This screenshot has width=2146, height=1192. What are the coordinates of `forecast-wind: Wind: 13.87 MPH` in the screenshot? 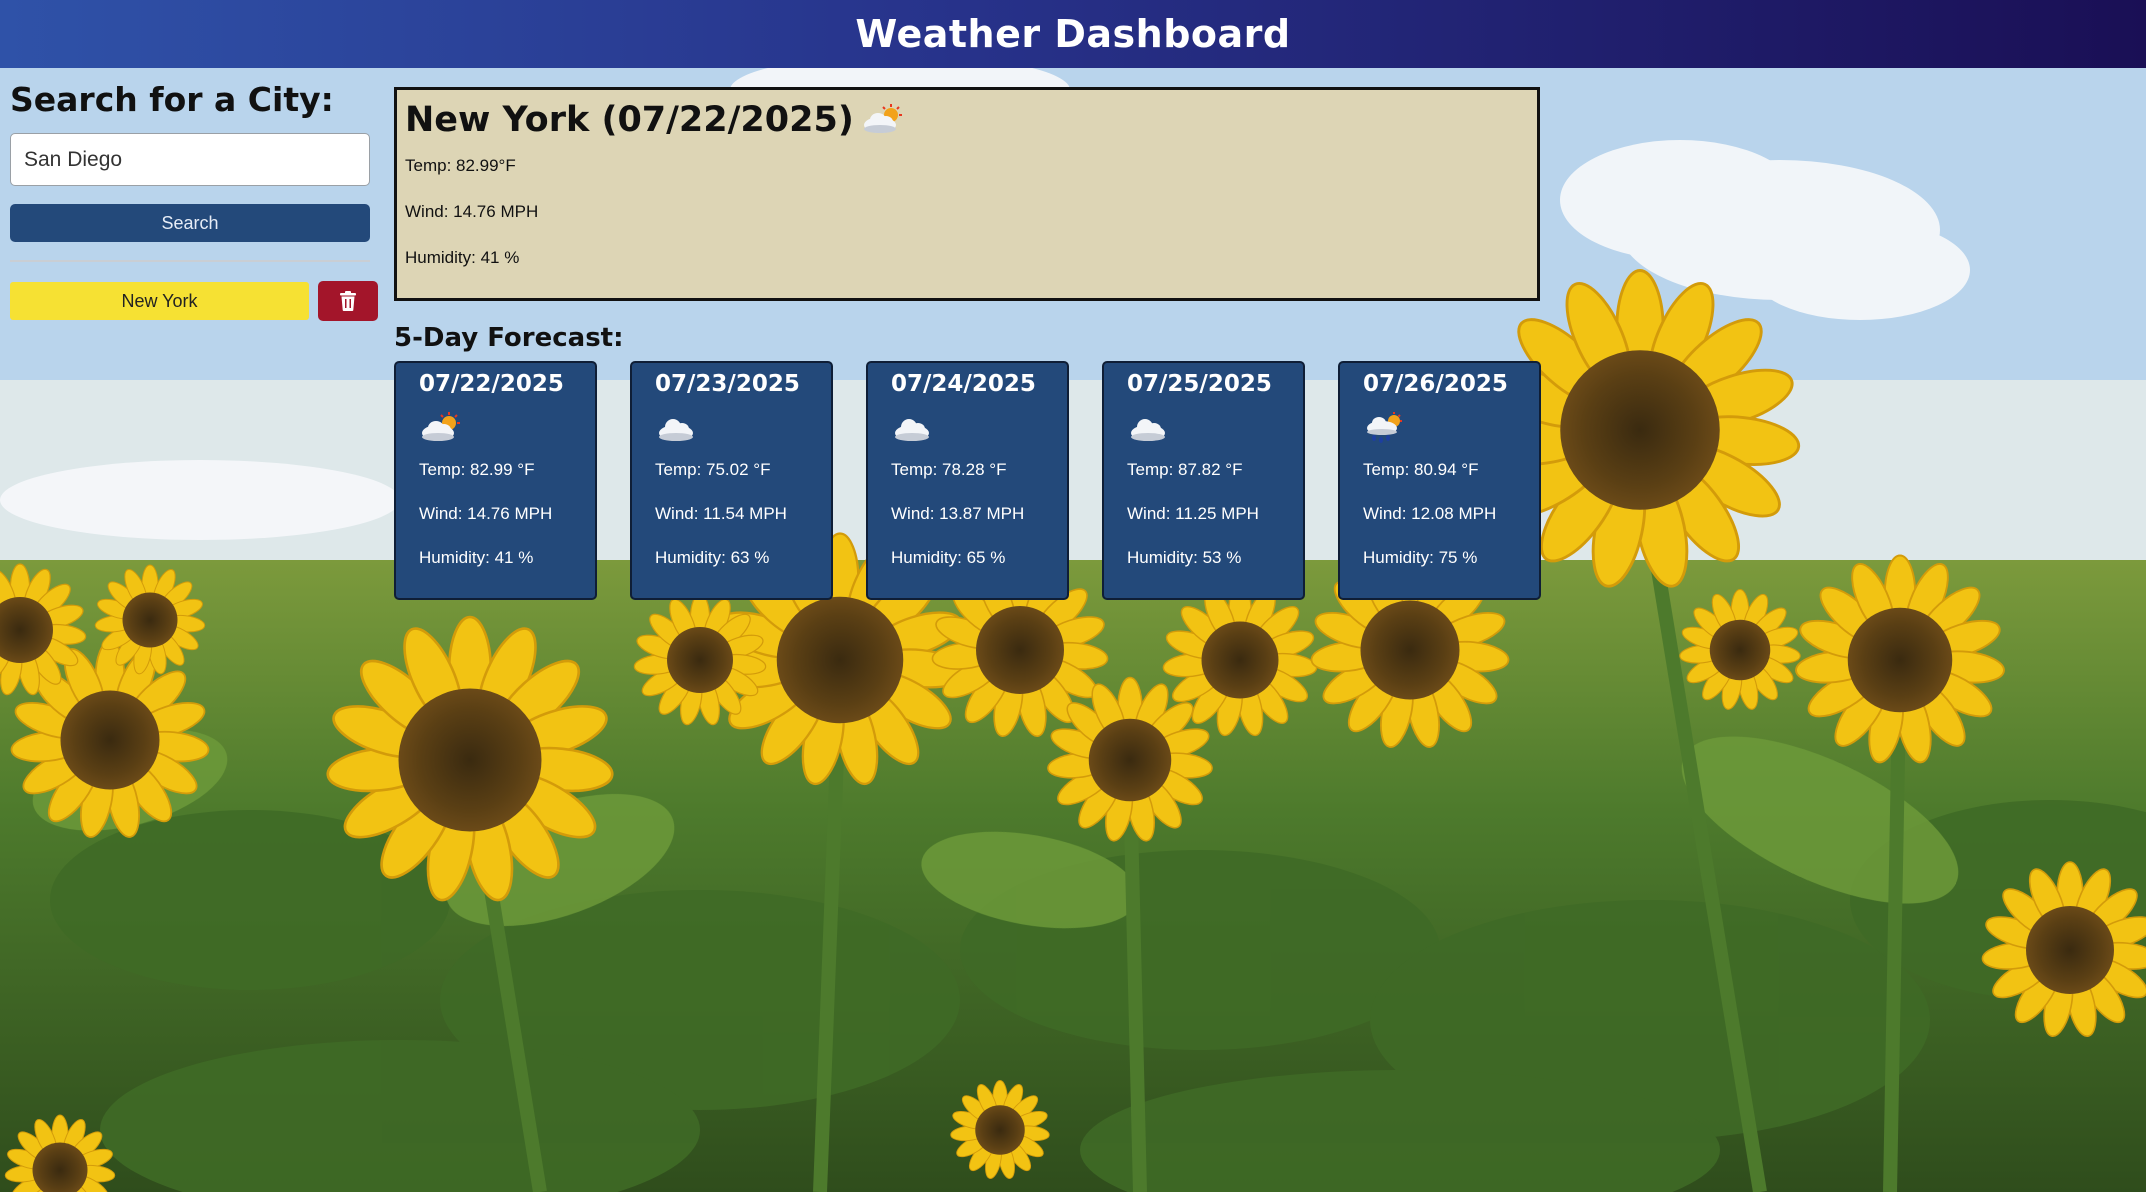 It's located at (958, 513).